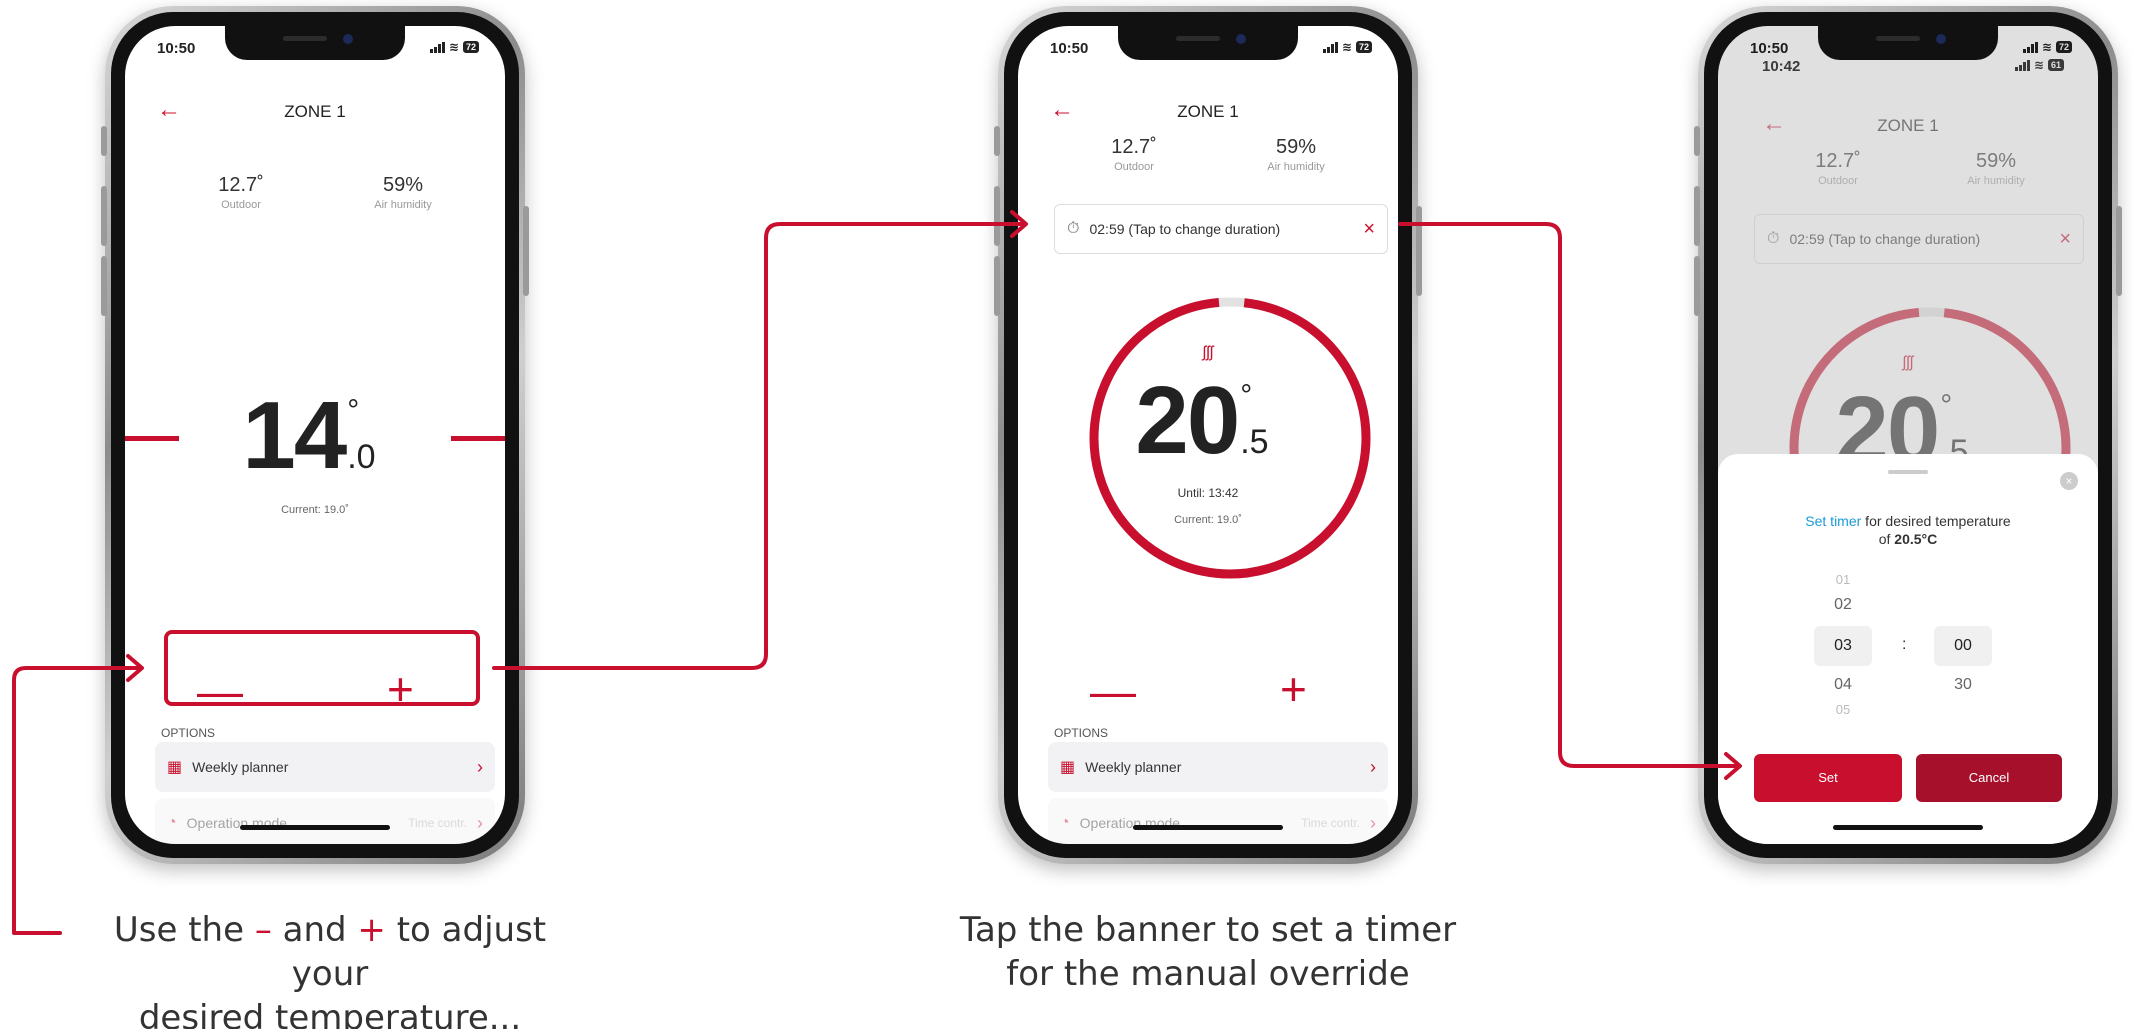  I want to click on connector-controls-to-banner, so click(759, 446).